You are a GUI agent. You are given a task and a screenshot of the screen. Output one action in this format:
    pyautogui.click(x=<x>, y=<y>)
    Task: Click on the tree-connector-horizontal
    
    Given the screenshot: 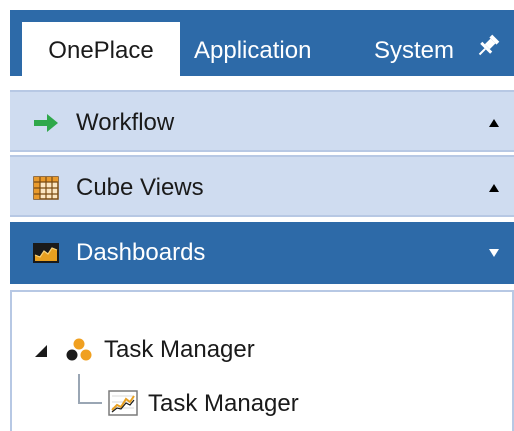 What is the action you would take?
    pyautogui.click(x=90, y=403)
    